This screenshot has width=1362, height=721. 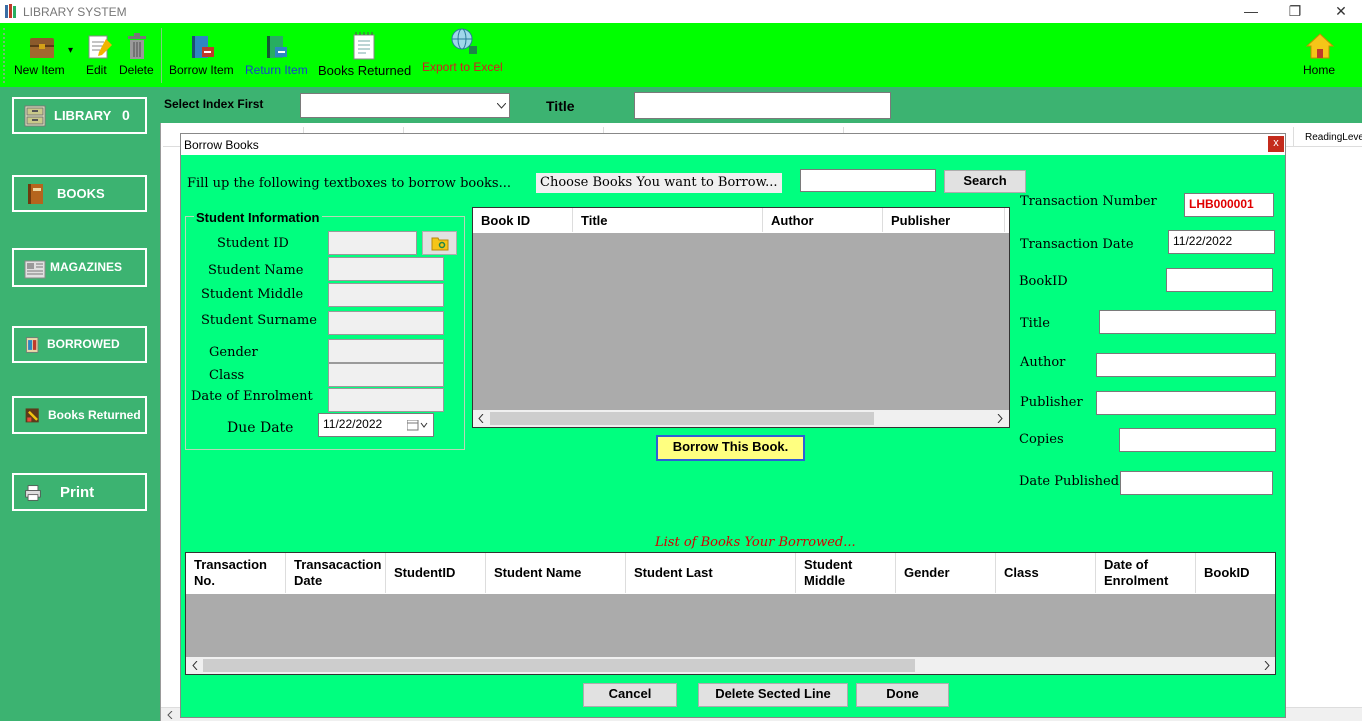 I want to click on delete-selected-line-button: Delete Sected Line, so click(x=773, y=695).